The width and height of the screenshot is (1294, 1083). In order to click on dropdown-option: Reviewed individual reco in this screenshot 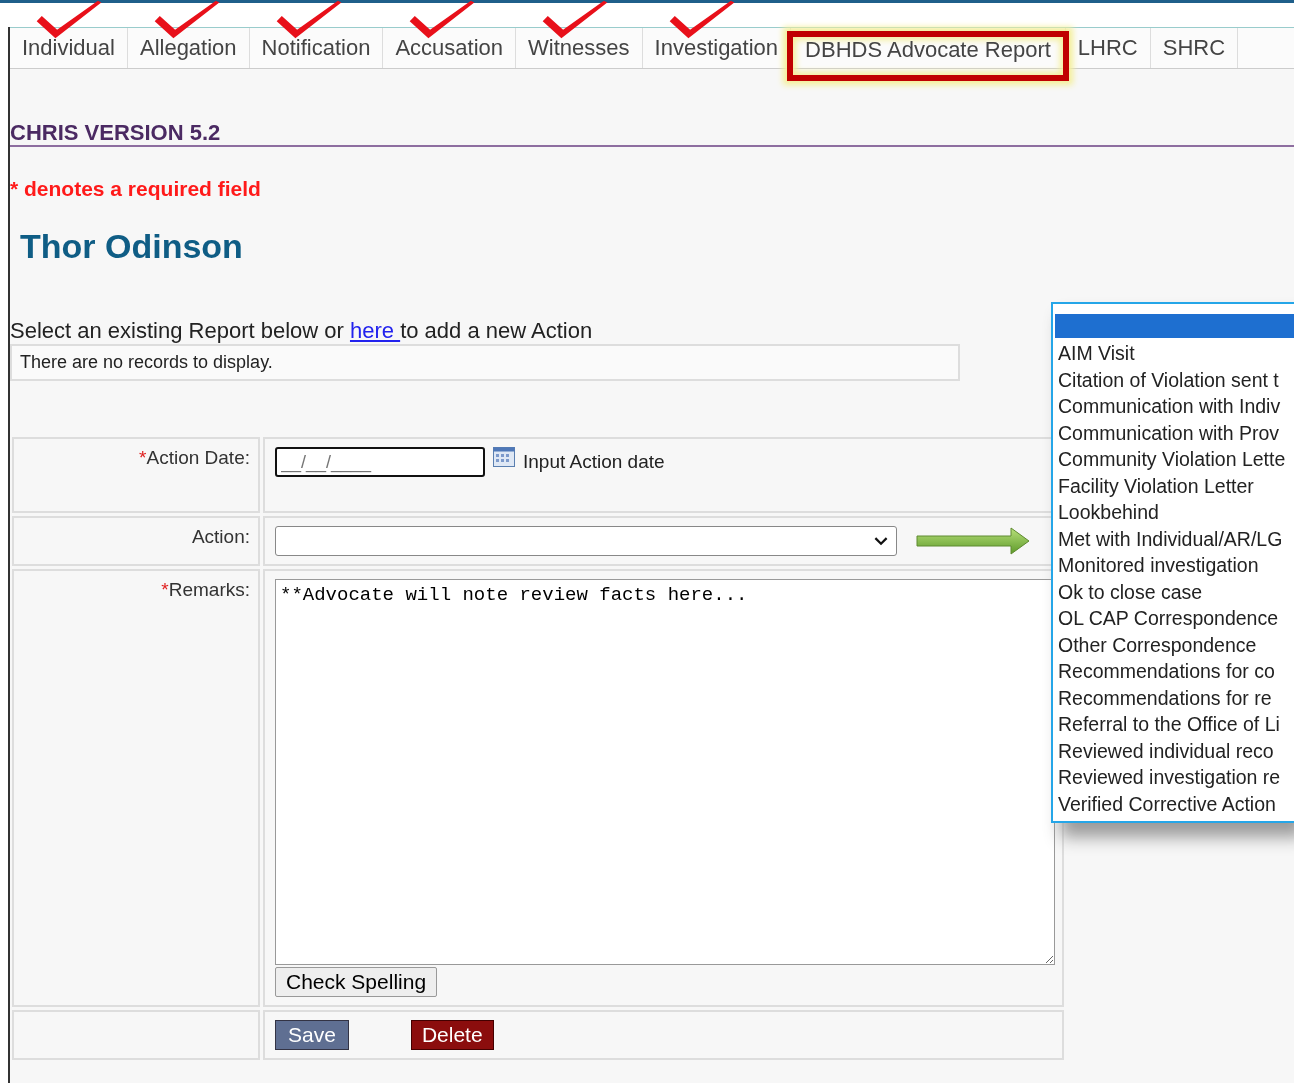, I will do `click(1176, 750)`.